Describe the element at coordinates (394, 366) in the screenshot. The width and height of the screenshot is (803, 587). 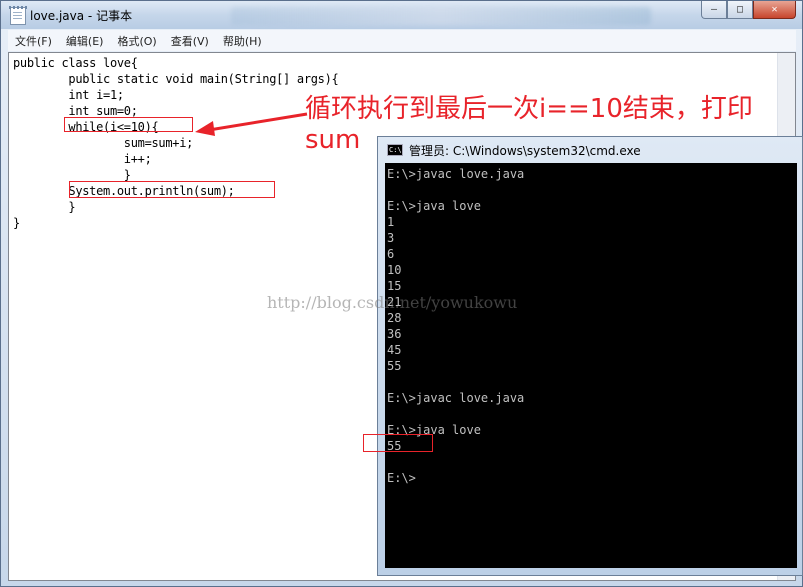
I see `console-line: 55` at that location.